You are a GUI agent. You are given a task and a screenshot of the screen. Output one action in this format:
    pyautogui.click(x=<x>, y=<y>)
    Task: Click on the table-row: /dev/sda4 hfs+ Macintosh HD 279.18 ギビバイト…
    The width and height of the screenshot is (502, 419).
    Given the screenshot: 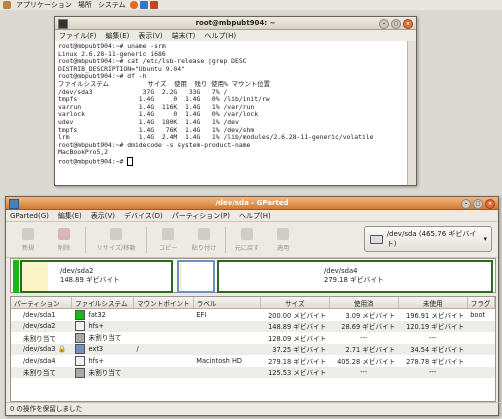 What is the action you would take?
    pyautogui.click(x=253, y=361)
    